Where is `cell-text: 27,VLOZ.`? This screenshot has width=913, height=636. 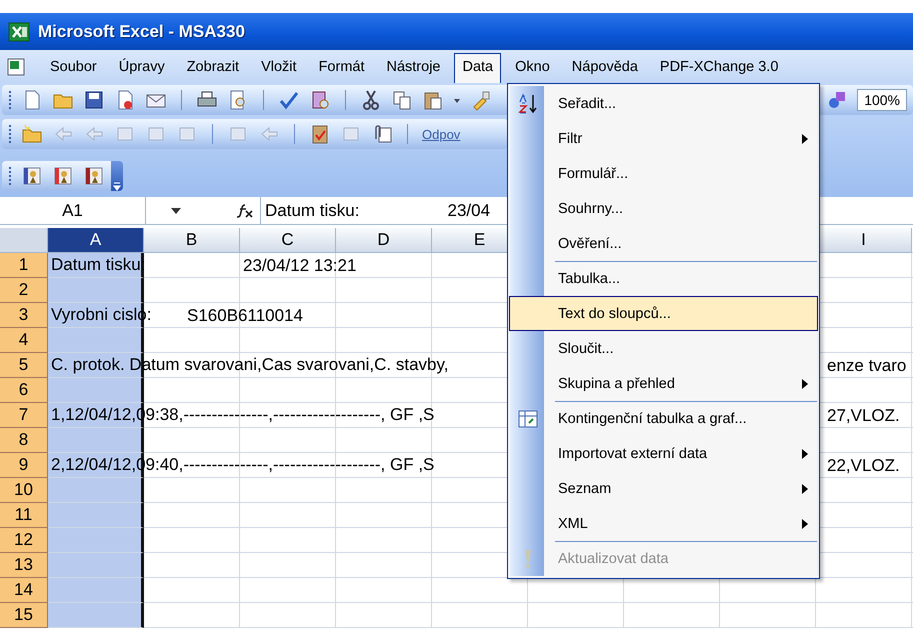 cell-text: 27,VLOZ. is located at coordinates (863, 416).